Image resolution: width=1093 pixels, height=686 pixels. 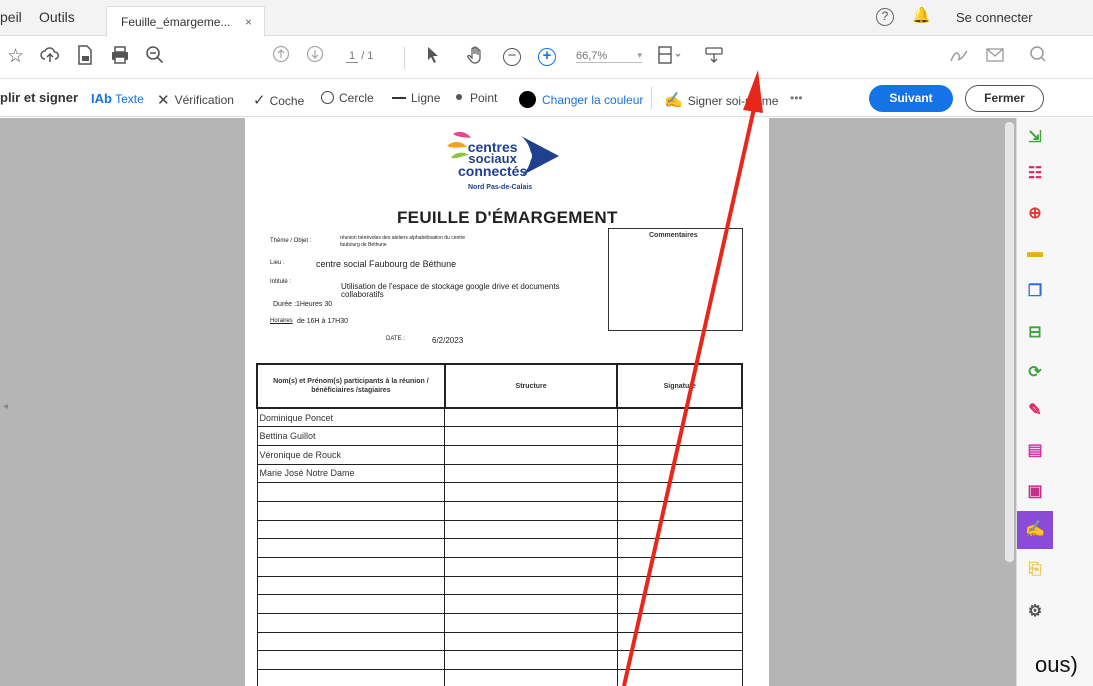 I want to click on page-number-field: 1, so click(x=352, y=56).